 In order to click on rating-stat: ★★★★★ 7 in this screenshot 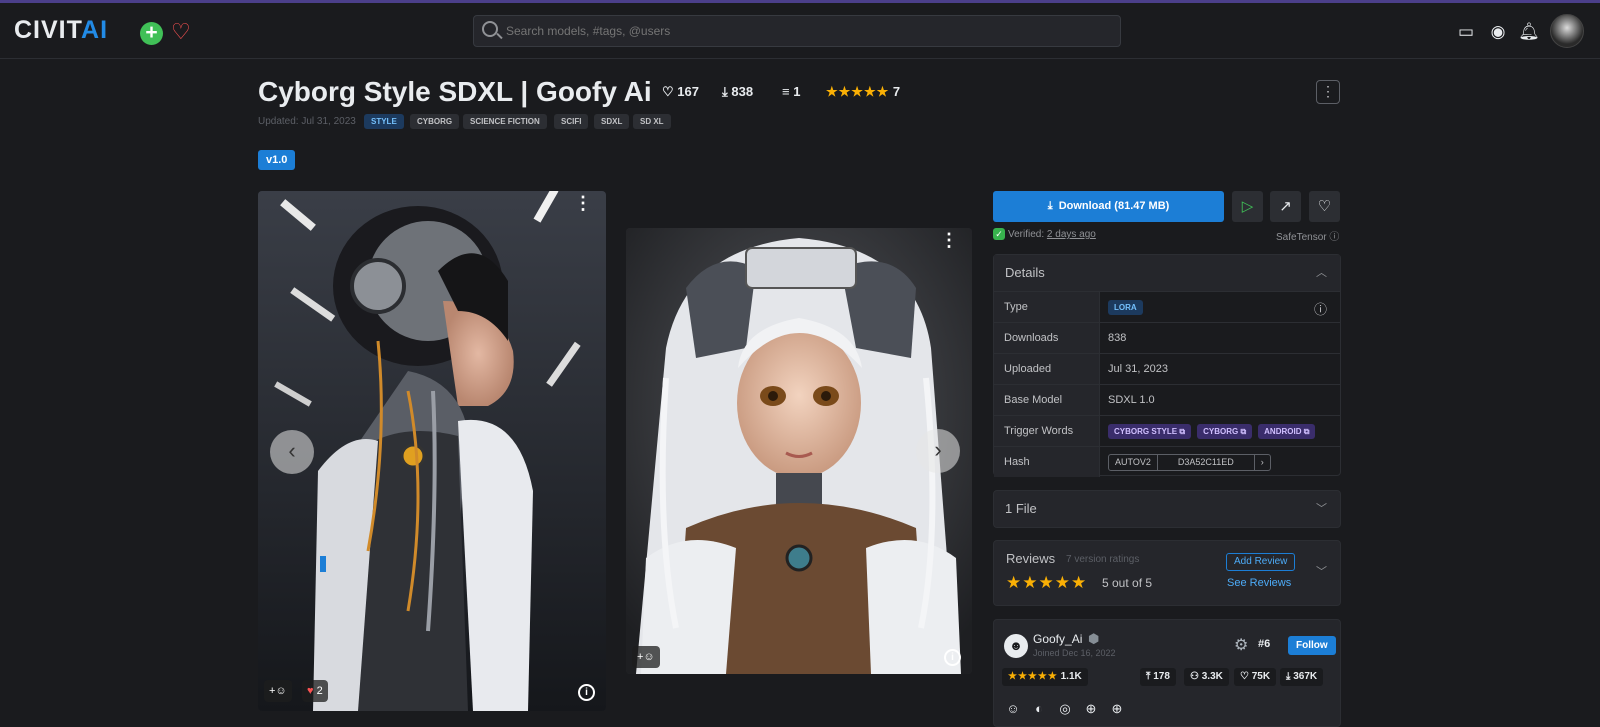, I will do `click(863, 92)`.